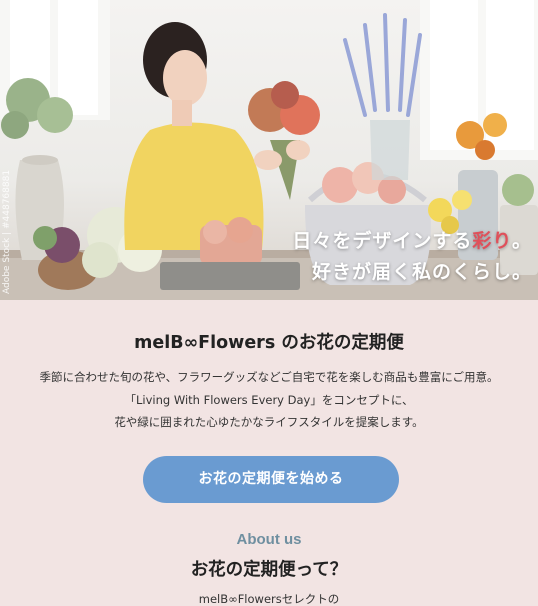 This screenshot has height=606, width=538. What do you see at coordinates (382, 241) in the screenshot?
I see `tagline-text: 日々をデザインする` at bounding box center [382, 241].